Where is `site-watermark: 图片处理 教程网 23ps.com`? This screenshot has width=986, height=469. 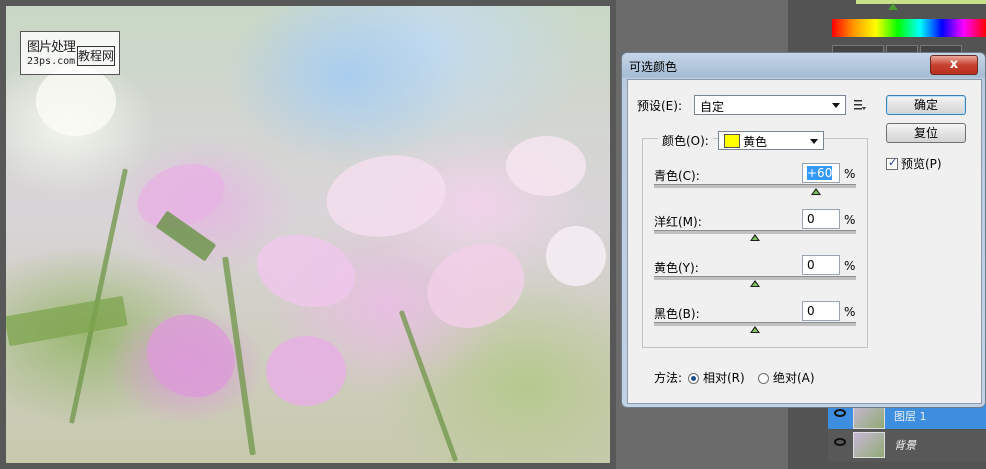 site-watermark: 图片处理 教程网 23ps.com is located at coordinates (70, 53).